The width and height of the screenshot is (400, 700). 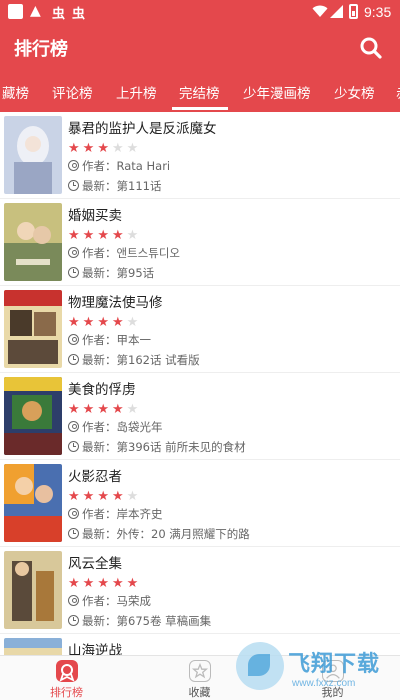 I want to click on list-item: 风云全集 ★ ★ ★ ★ ★ 作者：马荣成 最新：第675卷 草稿画集, so click(x=200, y=590).